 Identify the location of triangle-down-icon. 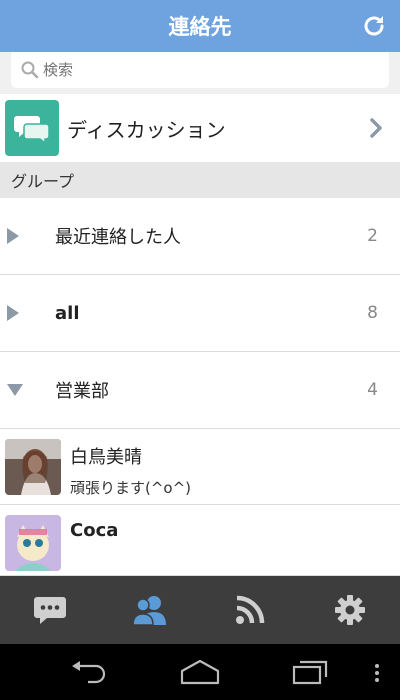
(15, 390).